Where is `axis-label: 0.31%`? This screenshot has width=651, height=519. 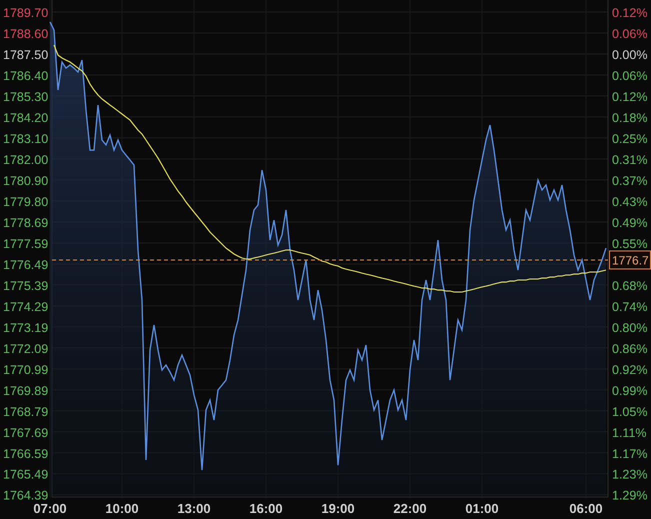
axis-label: 0.31% is located at coordinates (630, 159).